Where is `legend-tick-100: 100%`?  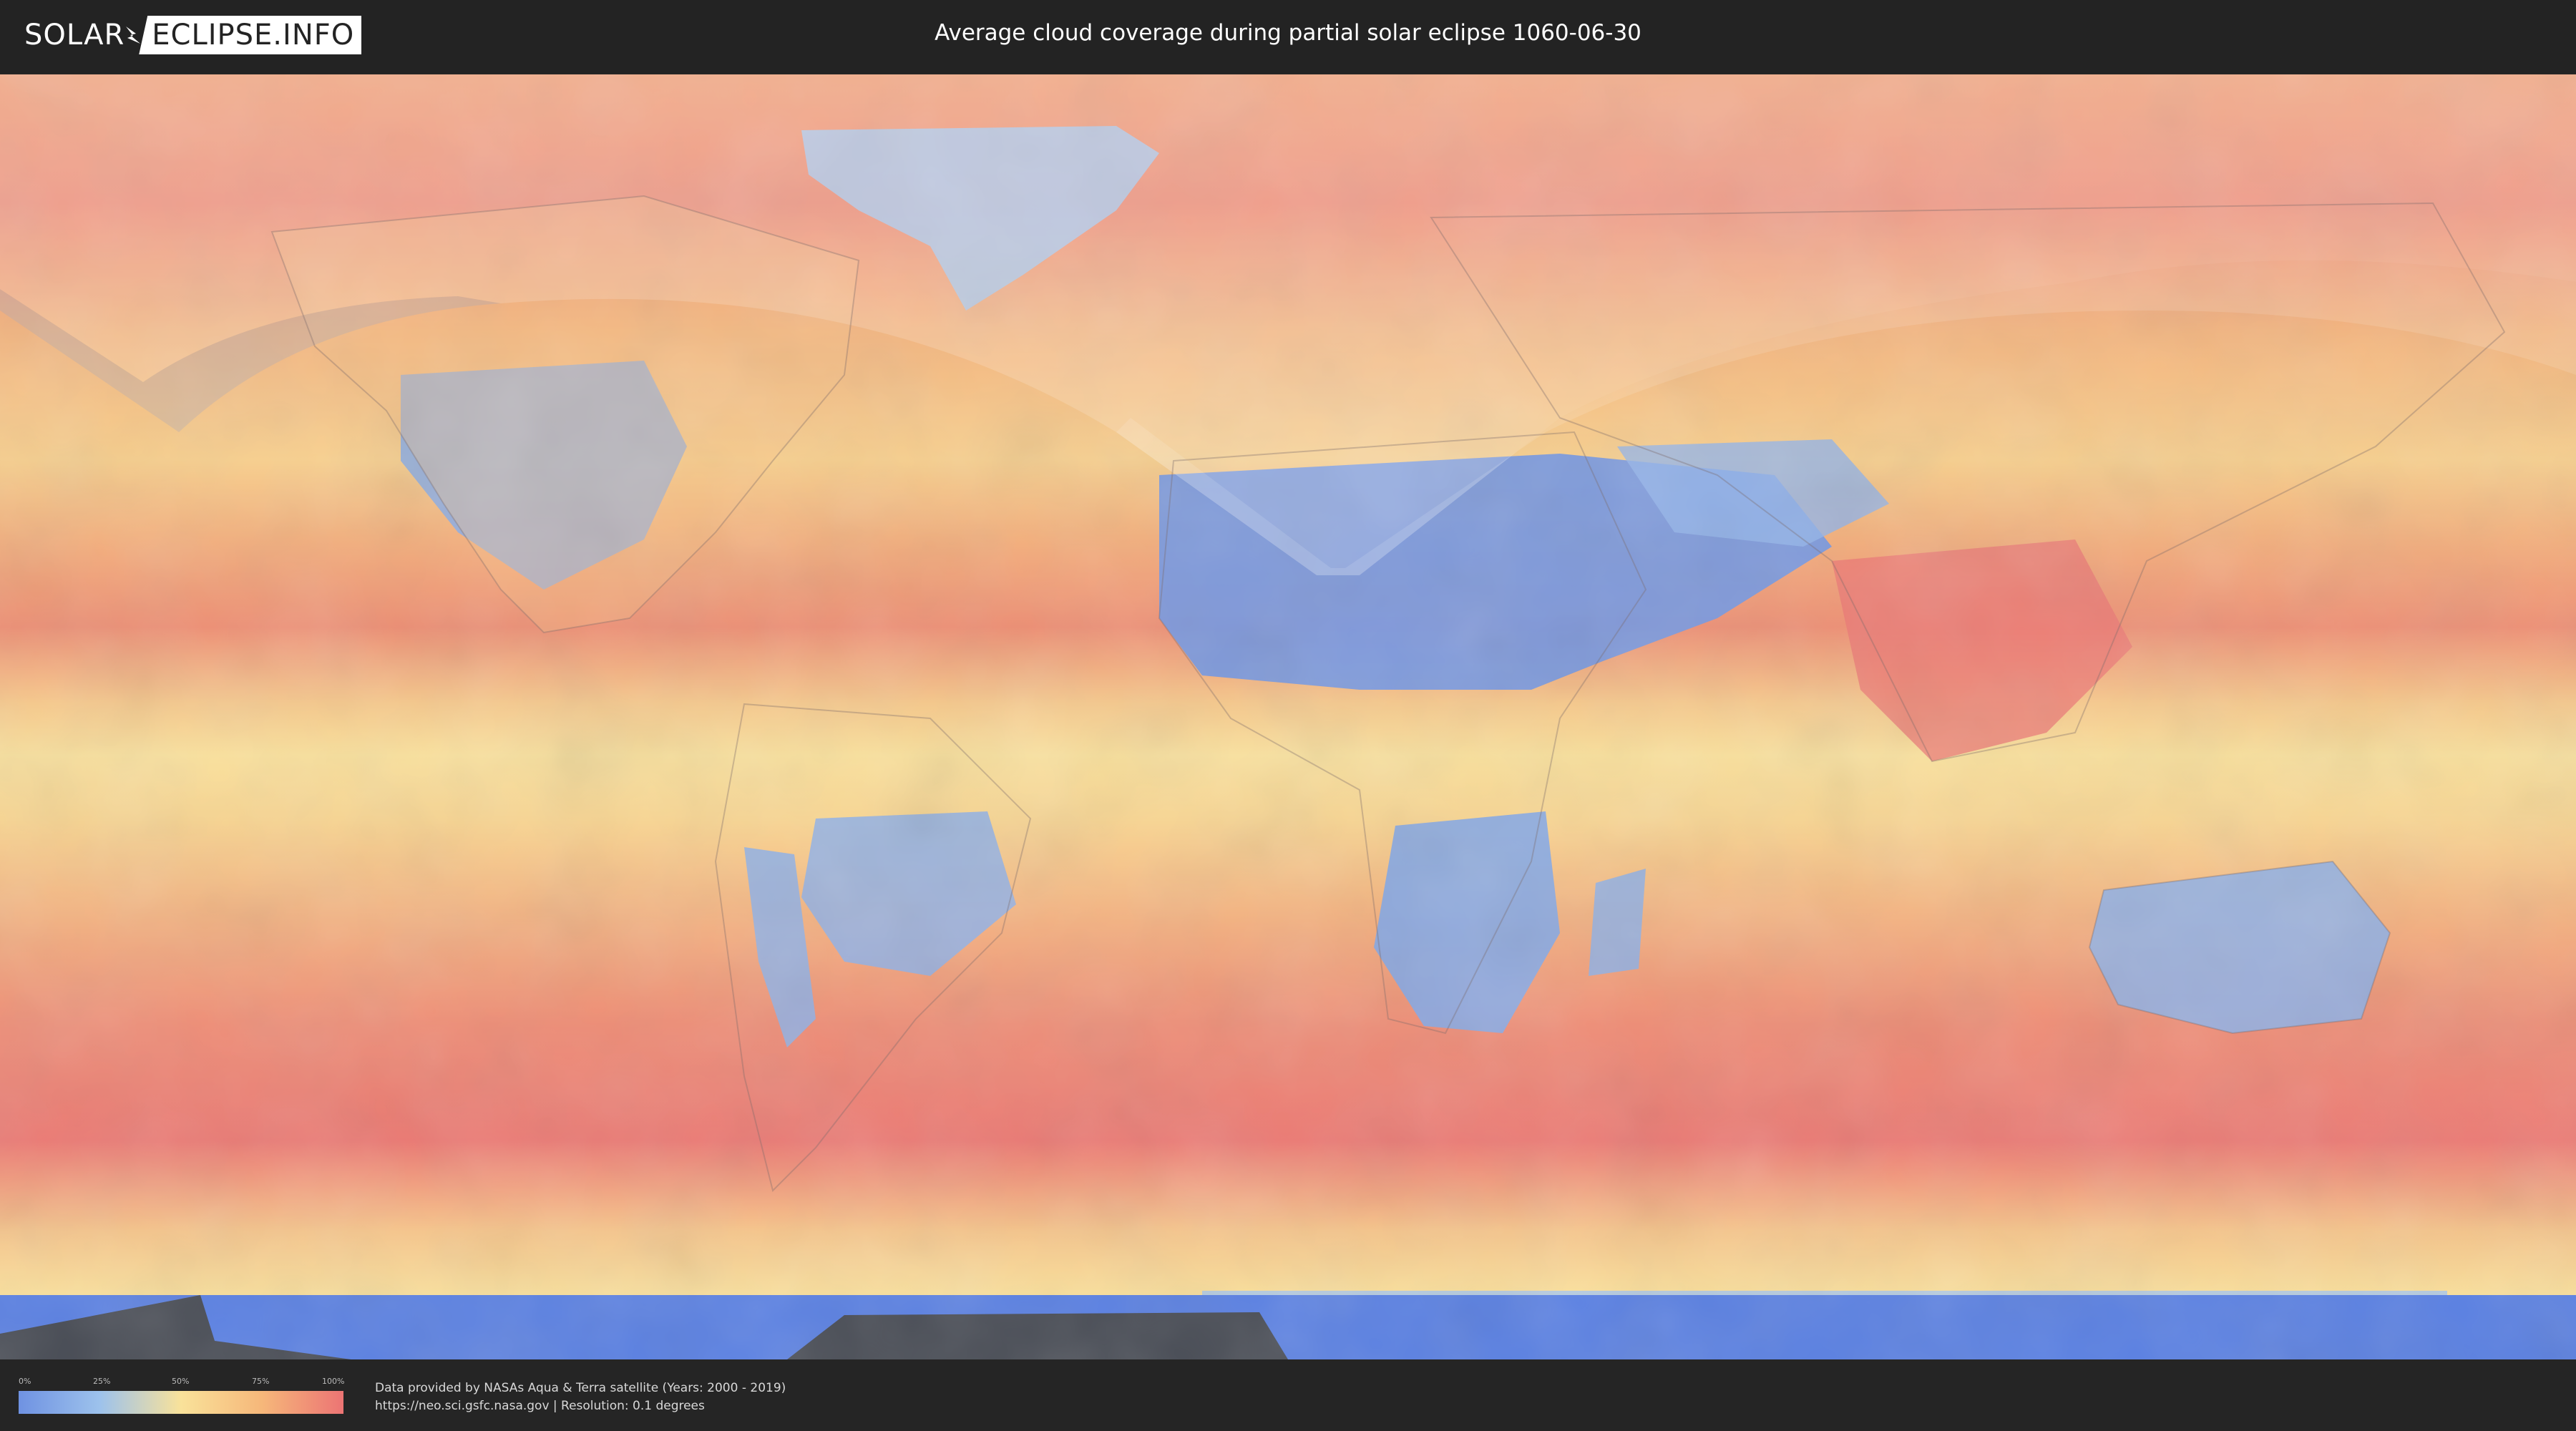
legend-tick-100: 100% is located at coordinates (333, 1382).